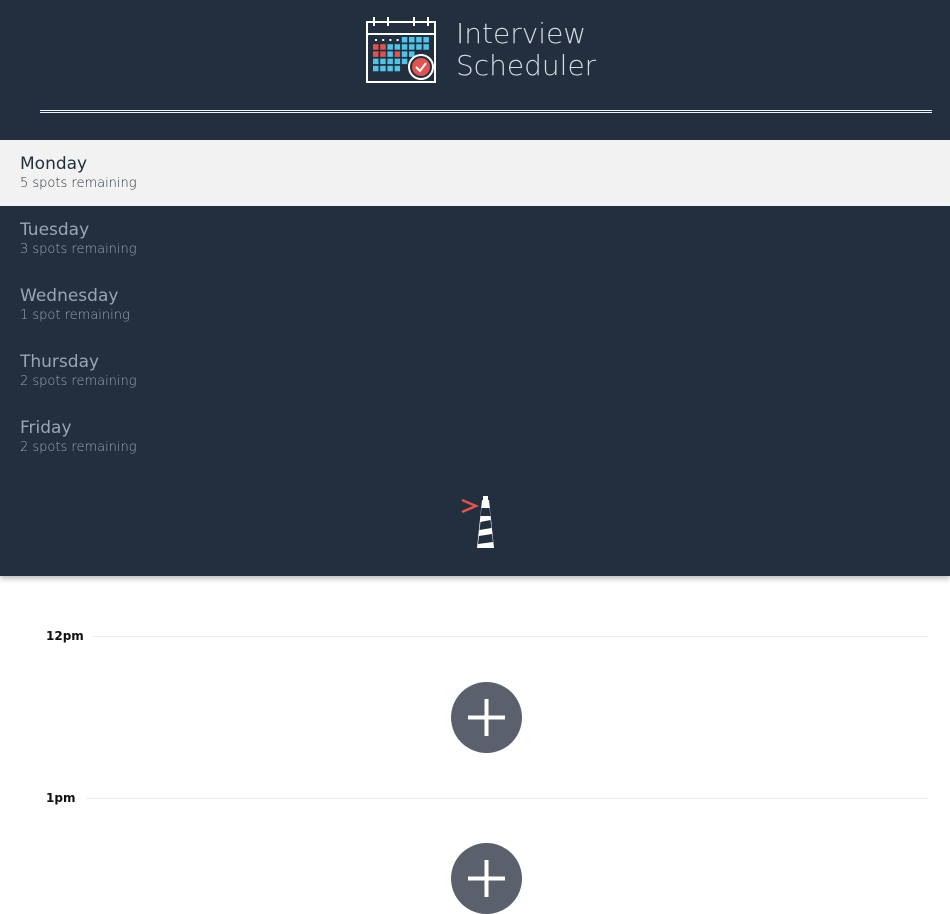 The image size is (950, 914). What do you see at coordinates (54, 164) in the screenshot?
I see `day-name: Monday` at bounding box center [54, 164].